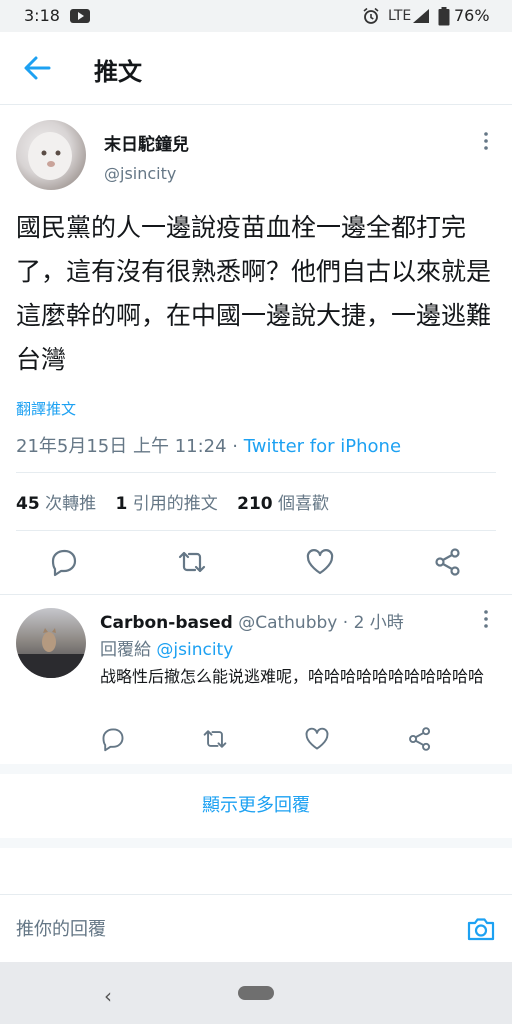 This screenshot has height=1024, width=512. I want to click on replying-to-handle: @jsincity, so click(194, 650).